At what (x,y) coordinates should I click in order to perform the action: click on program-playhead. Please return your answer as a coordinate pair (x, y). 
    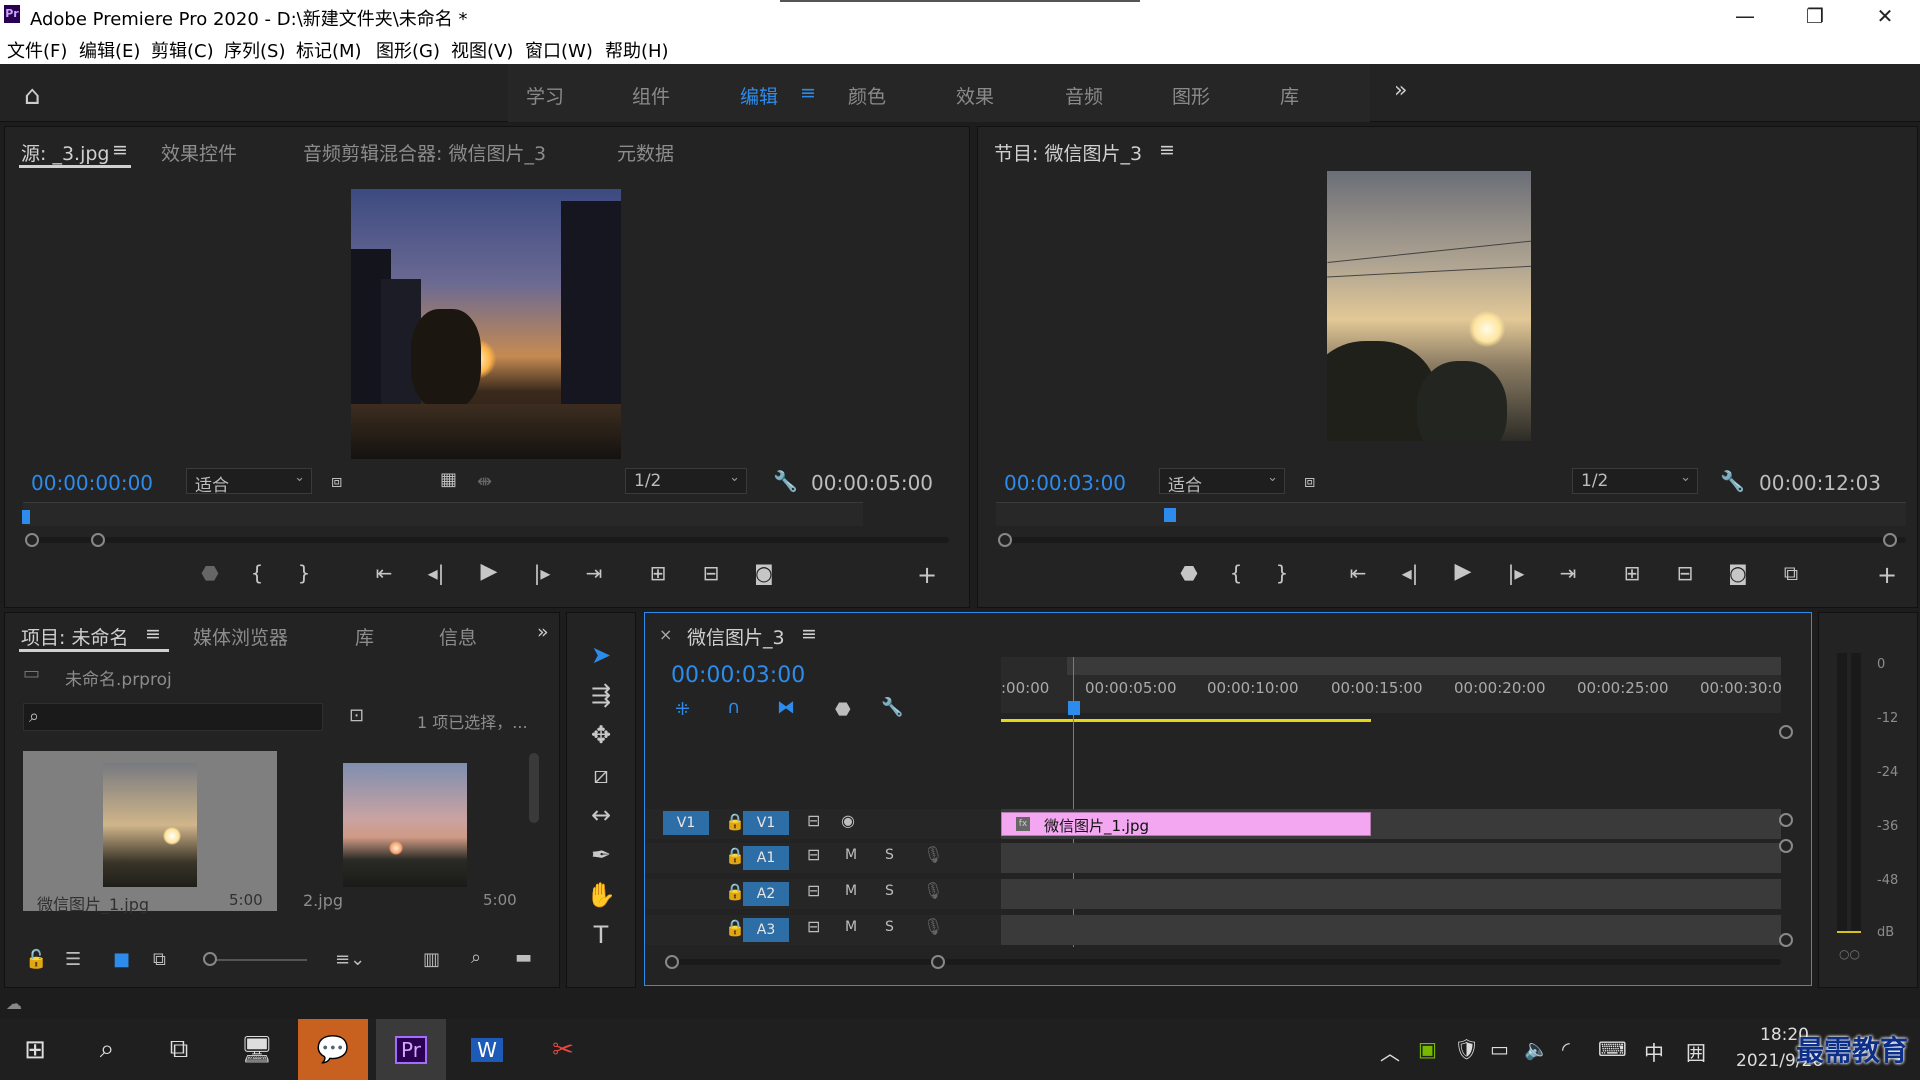
    Looking at the image, I should click on (1170, 515).